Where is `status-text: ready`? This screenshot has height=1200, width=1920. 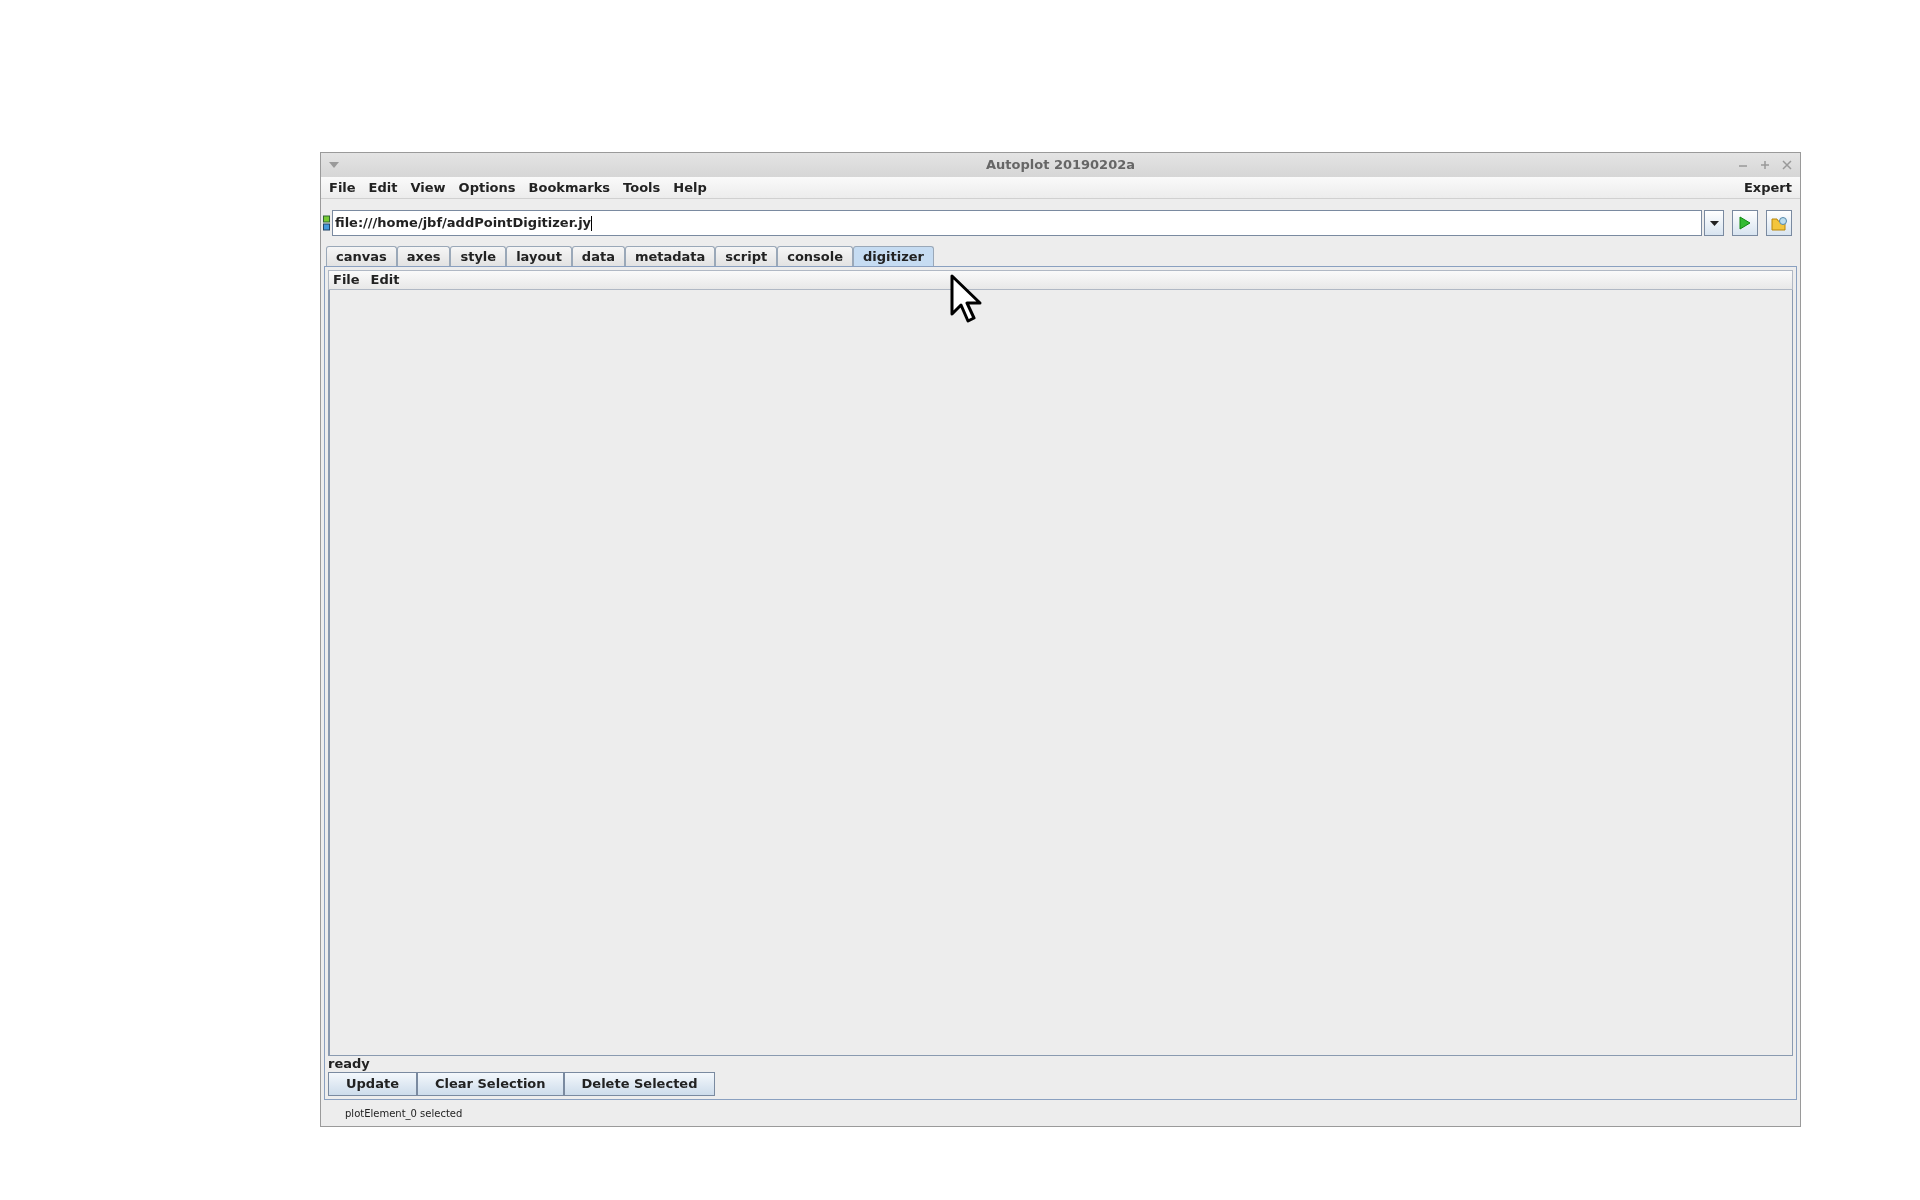
status-text: ready is located at coordinates (349, 1064).